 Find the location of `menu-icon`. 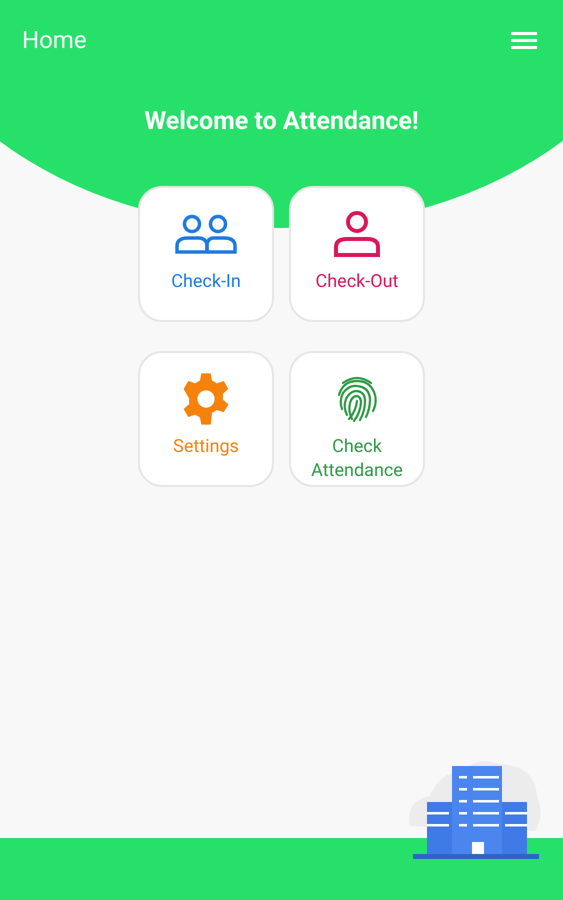

menu-icon is located at coordinates (524, 40).